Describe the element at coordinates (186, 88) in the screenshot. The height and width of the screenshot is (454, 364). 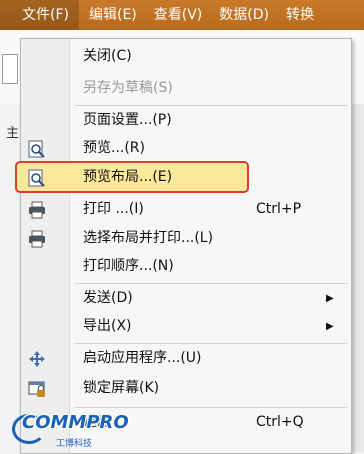
I see `menu-item-save-as-draft: 另存为草稿(S)` at that location.